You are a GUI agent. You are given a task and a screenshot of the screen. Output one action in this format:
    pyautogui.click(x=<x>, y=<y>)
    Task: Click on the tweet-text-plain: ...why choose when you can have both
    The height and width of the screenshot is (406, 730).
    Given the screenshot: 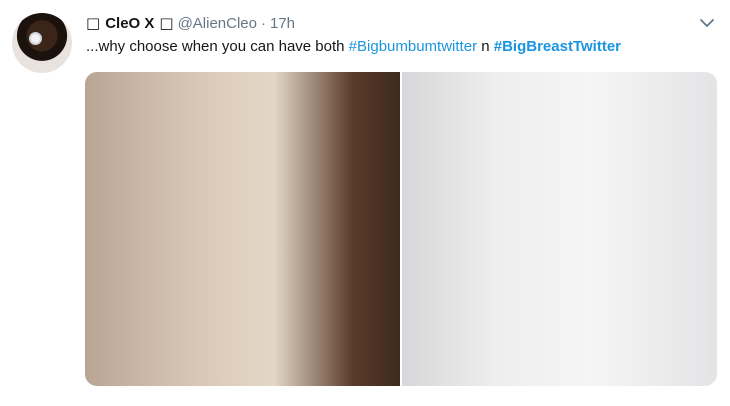 What is the action you would take?
    pyautogui.click(x=217, y=46)
    